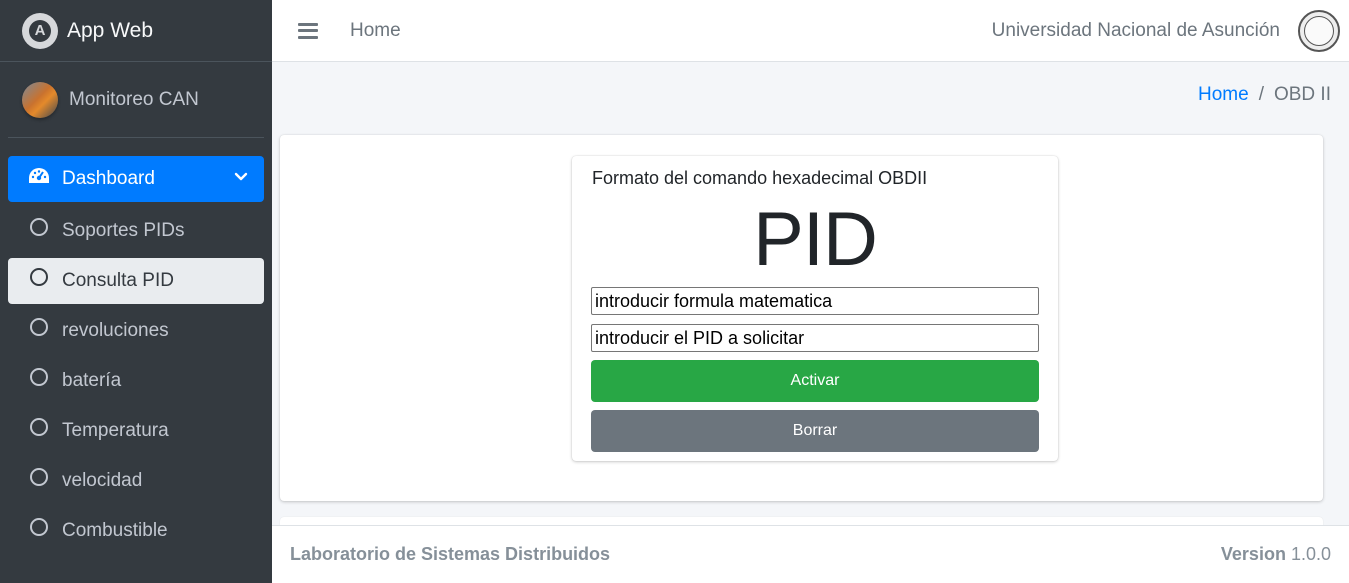  Describe the element at coordinates (115, 530) in the screenshot. I see `sidebar-item-label: Combustible` at that location.